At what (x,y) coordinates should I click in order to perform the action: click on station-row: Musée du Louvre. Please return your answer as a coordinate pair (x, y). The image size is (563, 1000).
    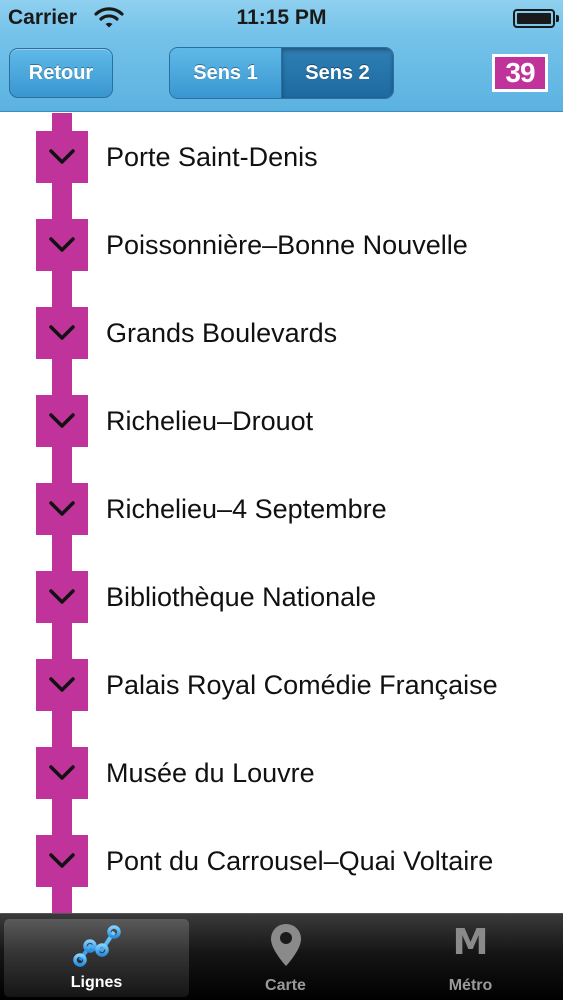
    Looking at the image, I should click on (281, 773).